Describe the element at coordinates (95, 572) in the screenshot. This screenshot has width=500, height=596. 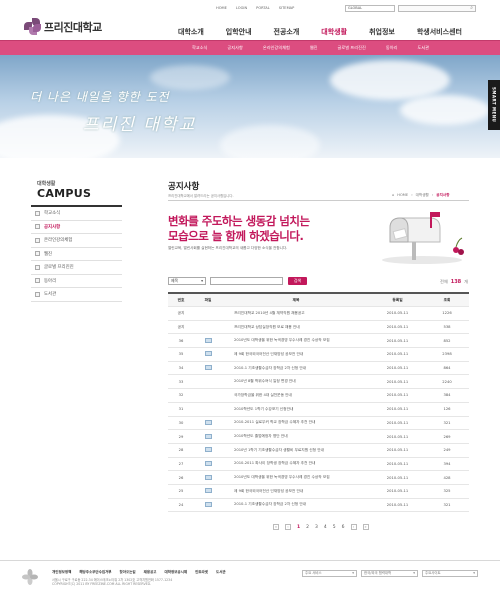
I see `footer-link: 해당주소무단수집거부` at that location.